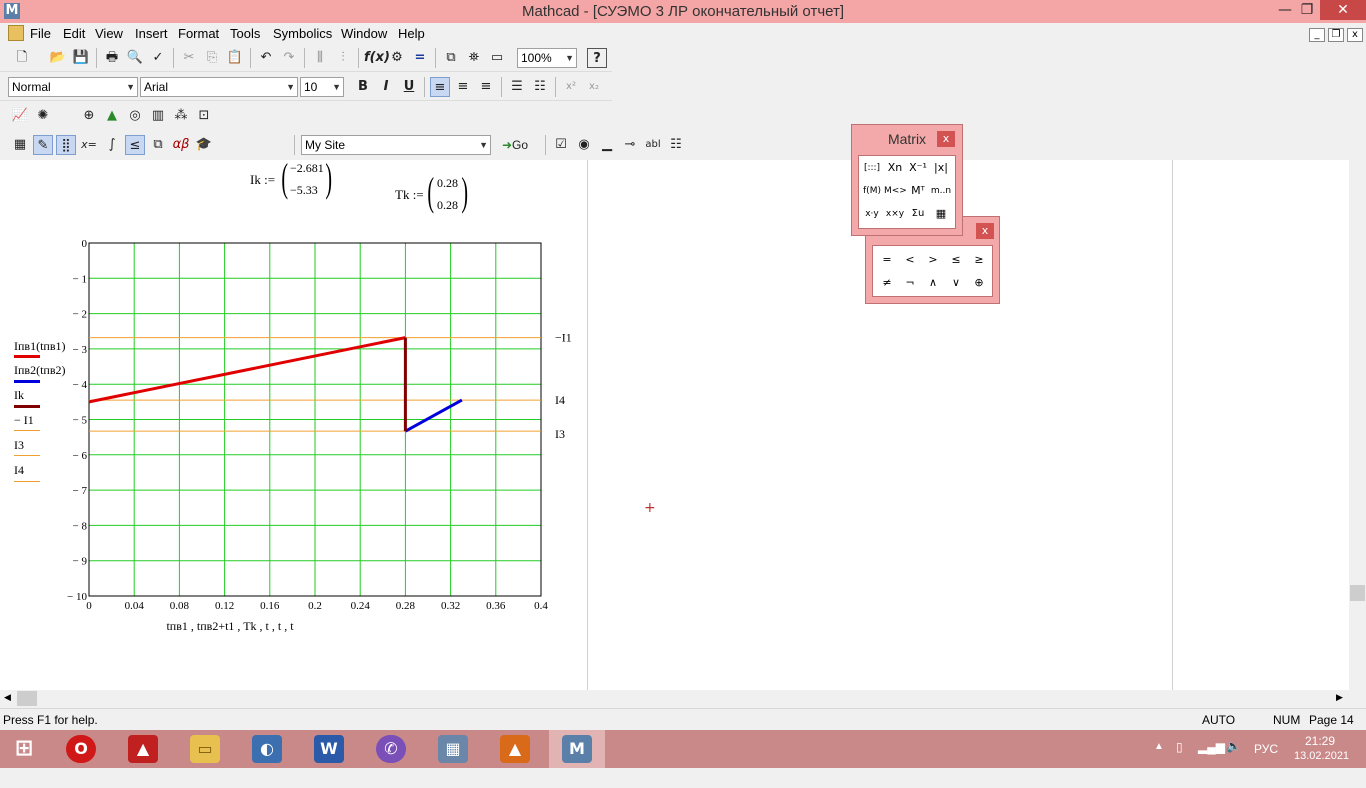 The width and height of the screenshot is (1366, 788). Describe the element at coordinates (81, 749) in the screenshot. I see `taskbar-opera: O` at that location.